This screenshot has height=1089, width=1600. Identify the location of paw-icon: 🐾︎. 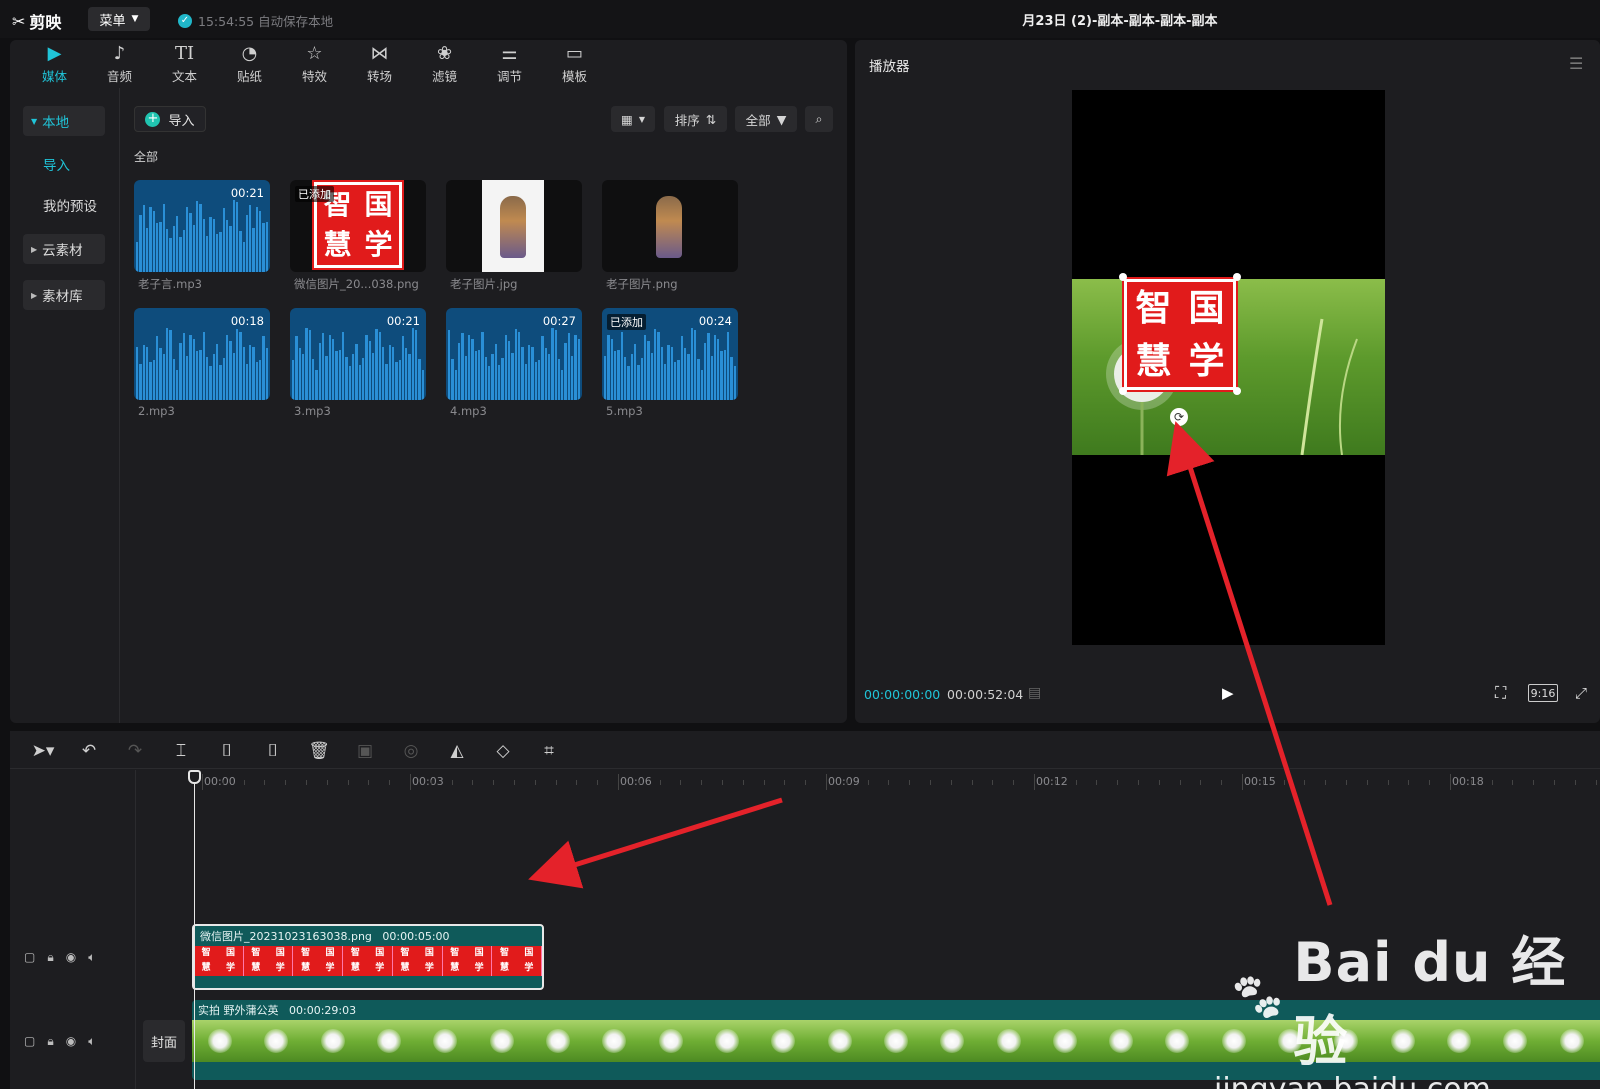
(1258, 996).